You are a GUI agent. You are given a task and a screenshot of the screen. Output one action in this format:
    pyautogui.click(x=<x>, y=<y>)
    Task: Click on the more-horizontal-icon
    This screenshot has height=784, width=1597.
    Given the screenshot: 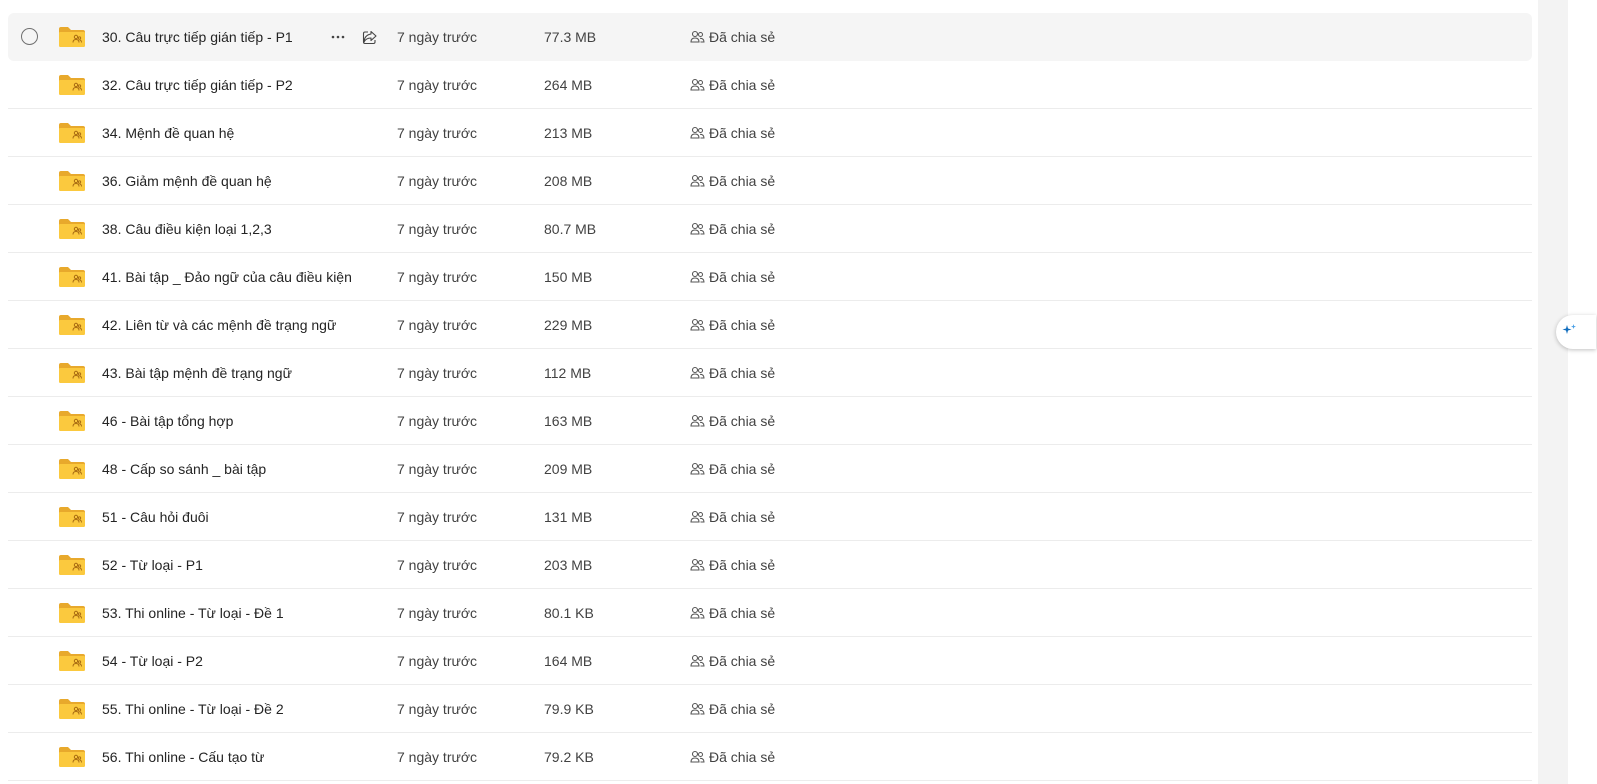 What is the action you would take?
    pyautogui.click(x=338, y=37)
    